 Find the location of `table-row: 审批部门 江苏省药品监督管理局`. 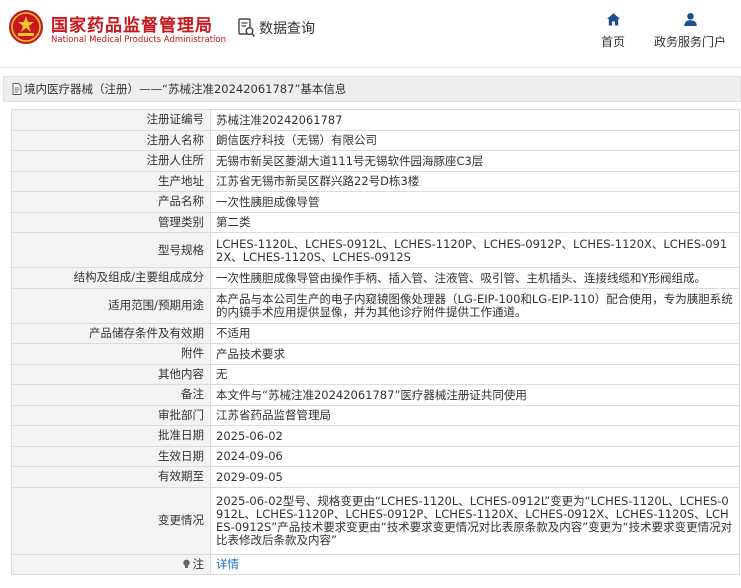

table-row: 审批部门 江苏省药品监督管理局 is located at coordinates (375, 415).